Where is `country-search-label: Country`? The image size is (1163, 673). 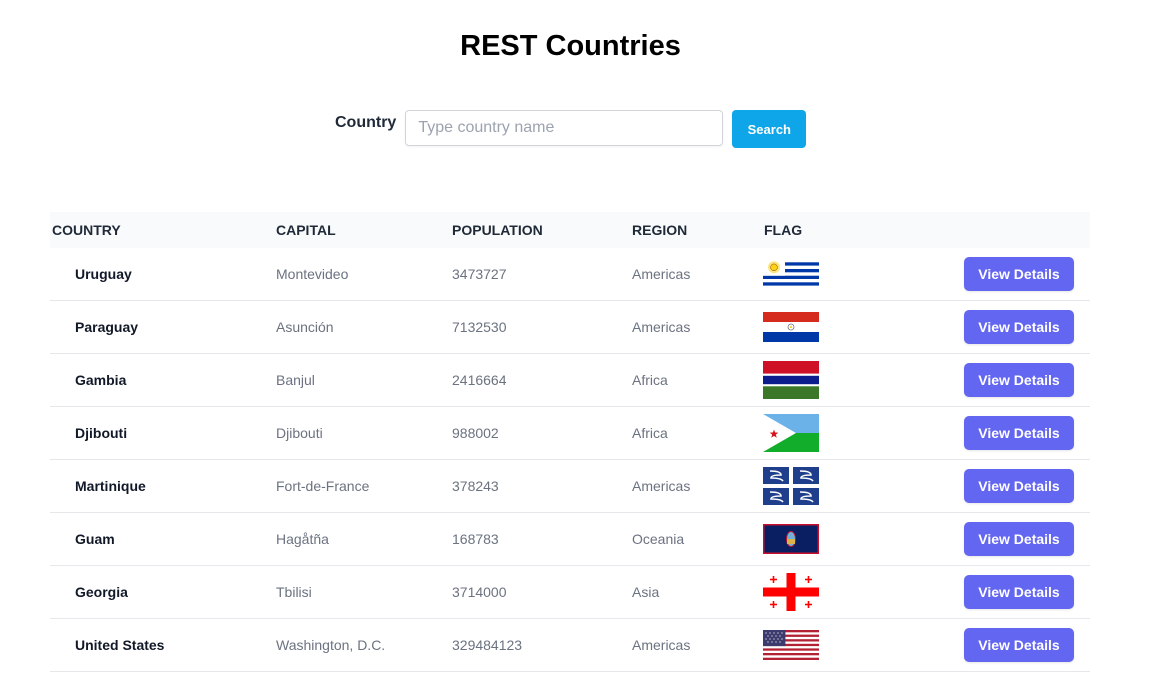 country-search-label: Country is located at coordinates (366, 122).